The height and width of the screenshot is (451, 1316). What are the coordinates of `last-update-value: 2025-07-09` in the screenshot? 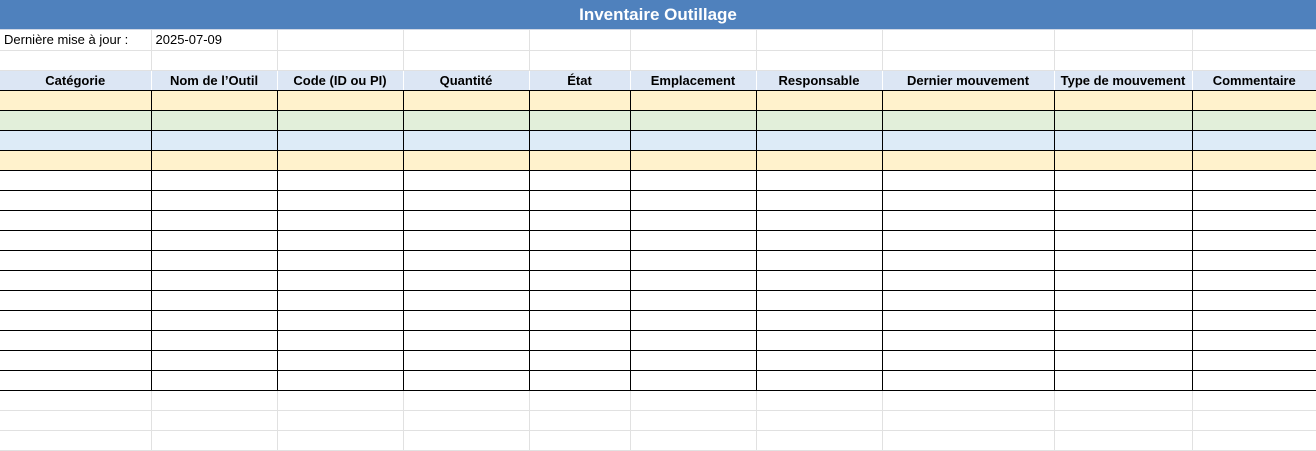 It's located at (214, 40).